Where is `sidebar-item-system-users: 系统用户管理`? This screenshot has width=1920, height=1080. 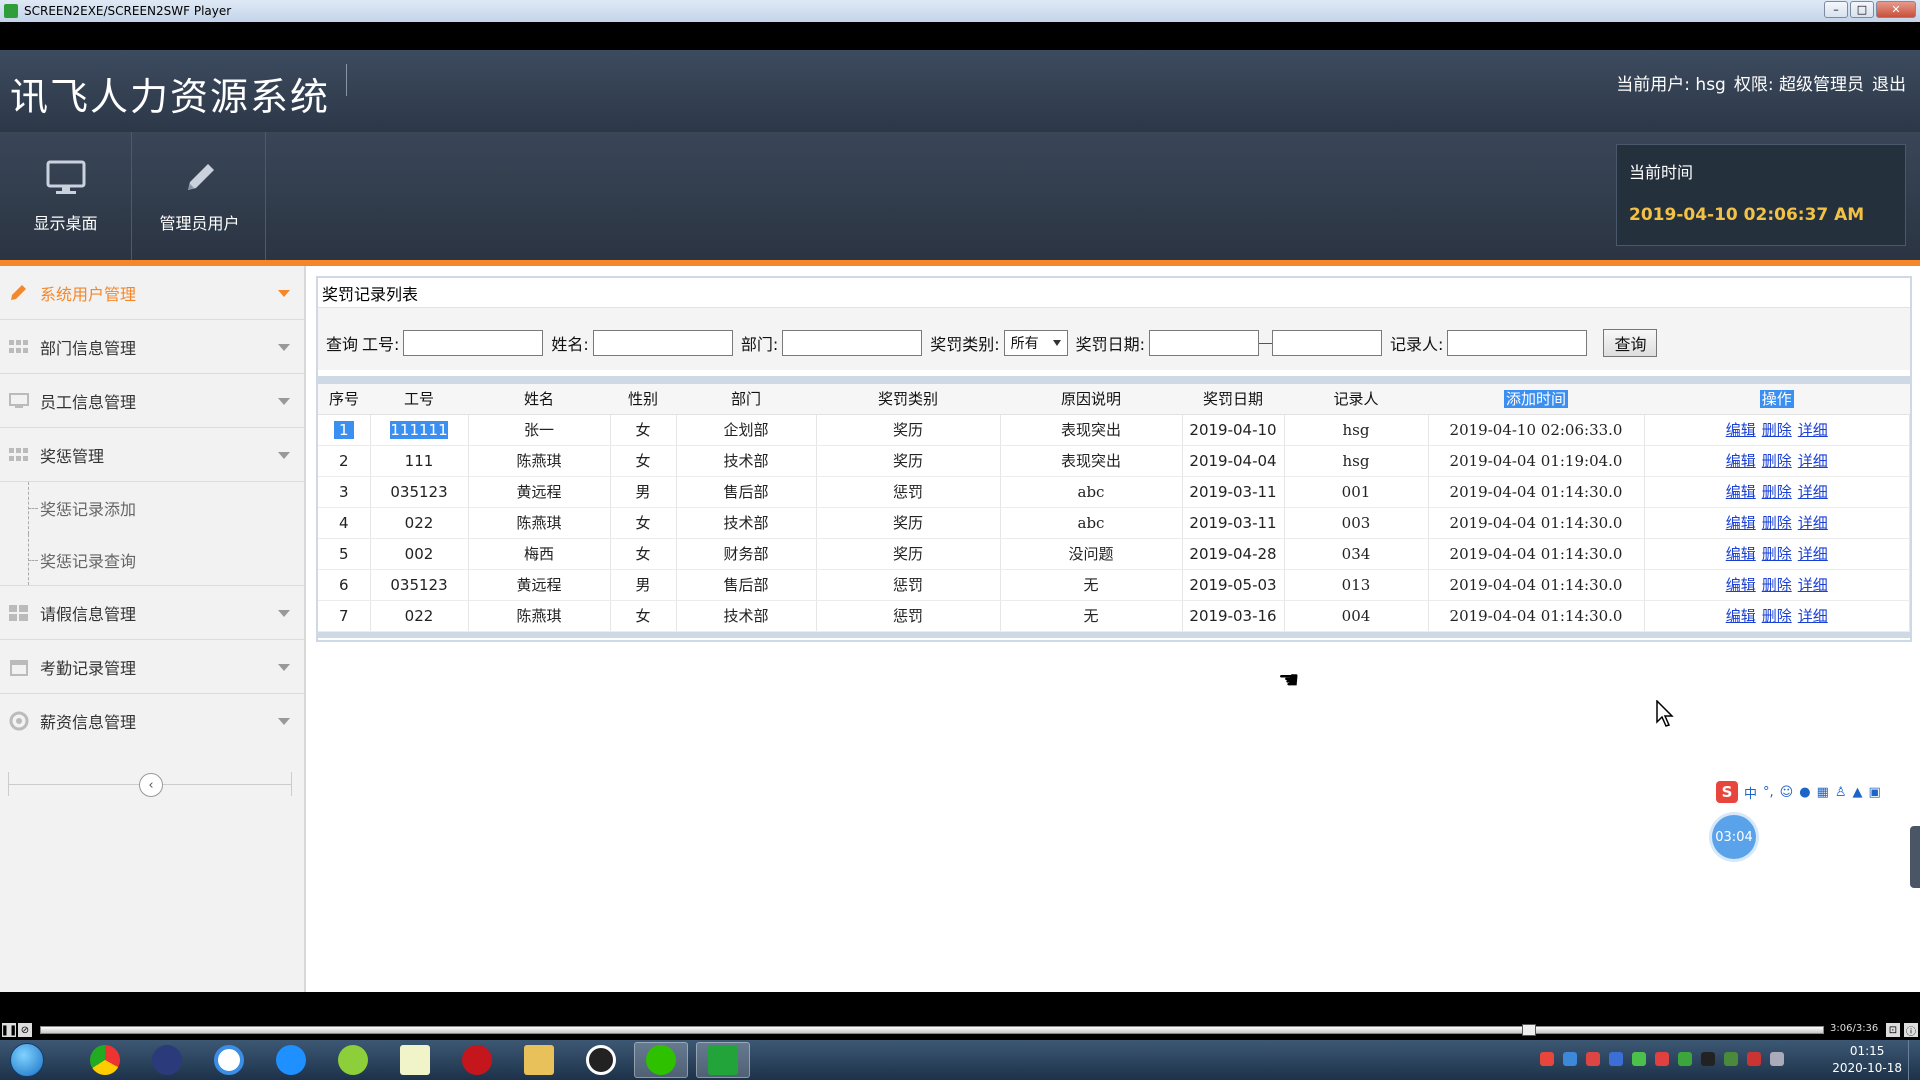 sidebar-item-system-users: 系统用户管理 is located at coordinates (152, 293).